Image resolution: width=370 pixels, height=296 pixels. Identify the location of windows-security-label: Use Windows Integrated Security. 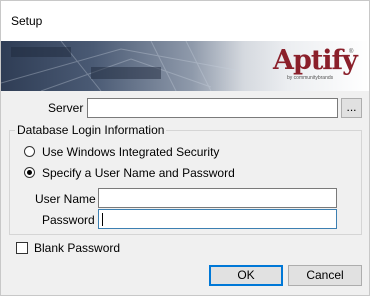
(130, 152).